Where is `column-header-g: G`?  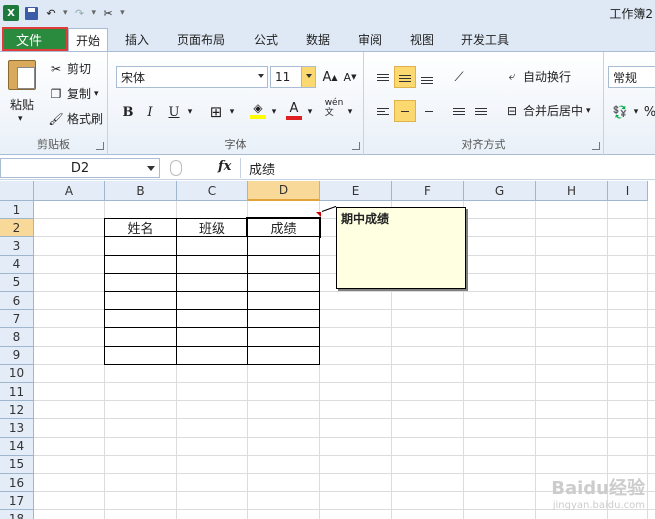
column-header-g: G is located at coordinates (500, 191).